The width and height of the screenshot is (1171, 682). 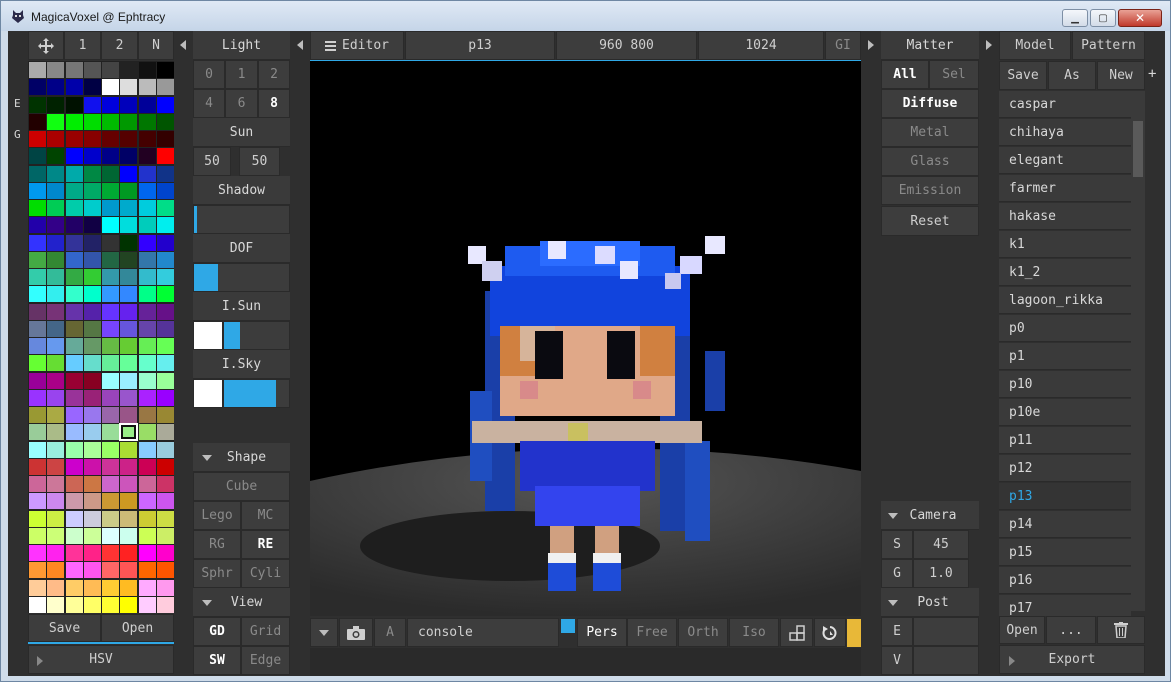 What do you see at coordinates (82, 45) in the screenshot?
I see `palette-tab-1: 1` at bounding box center [82, 45].